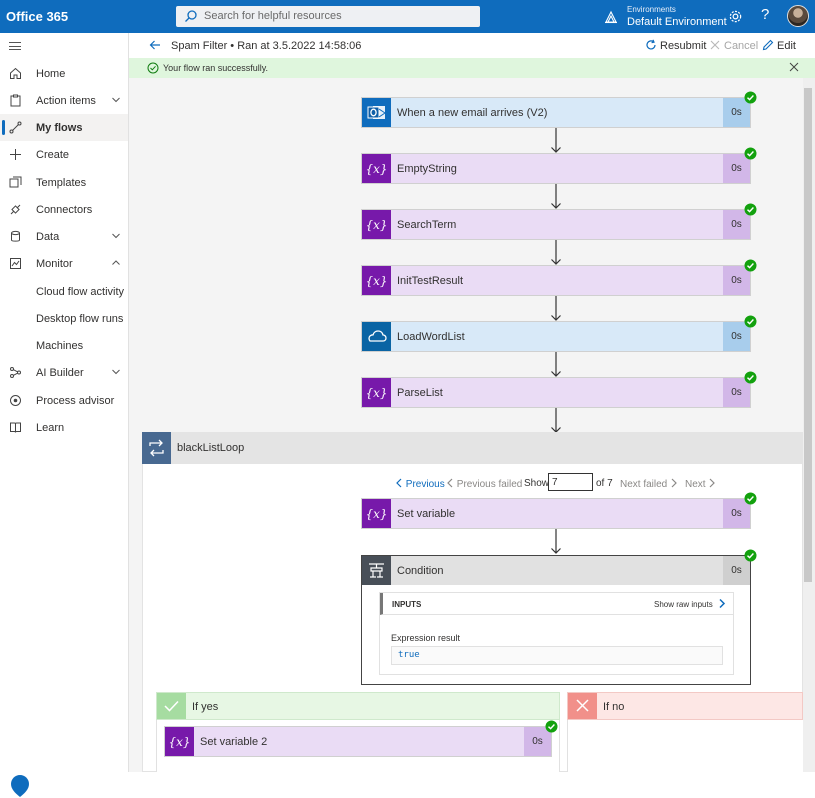  I want to click on sidebar-item-label: Process advisor, so click(75, 401).